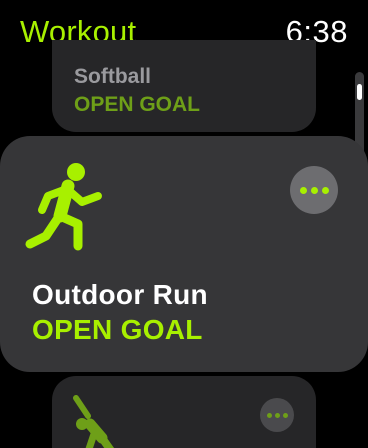 This screenshot has width=368, height=448. I want to click on workout-card-next, so click(184, 412).